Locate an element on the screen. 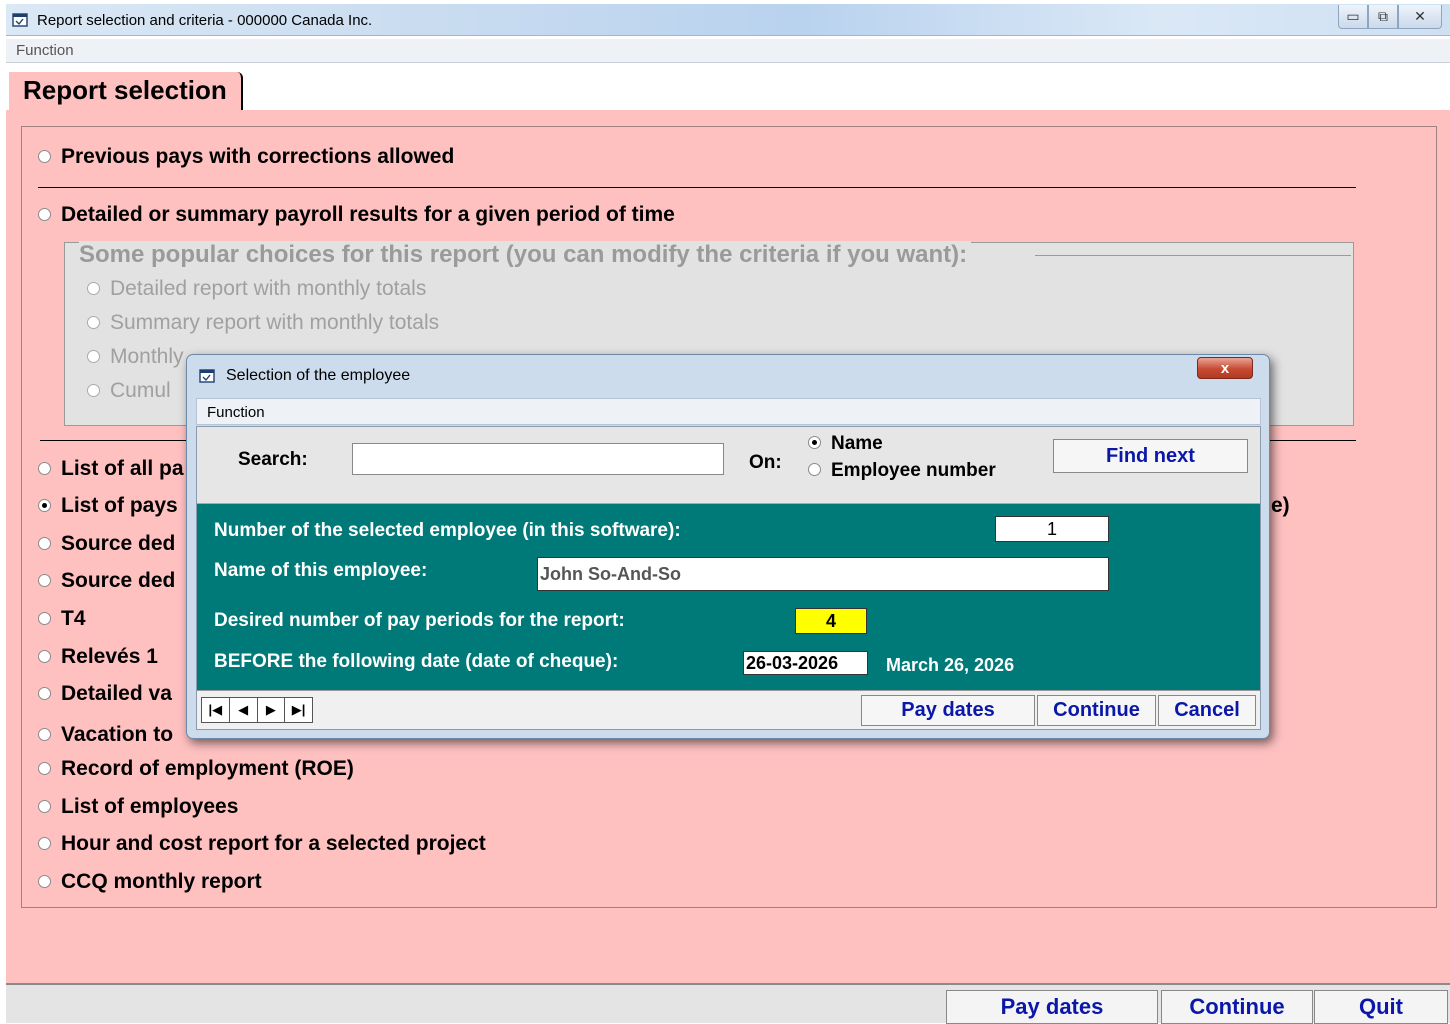 This screenshot has width=1450, height=1024. popular-choice-item: Detailed report with monthly totals is located at coordinates (256, 289).